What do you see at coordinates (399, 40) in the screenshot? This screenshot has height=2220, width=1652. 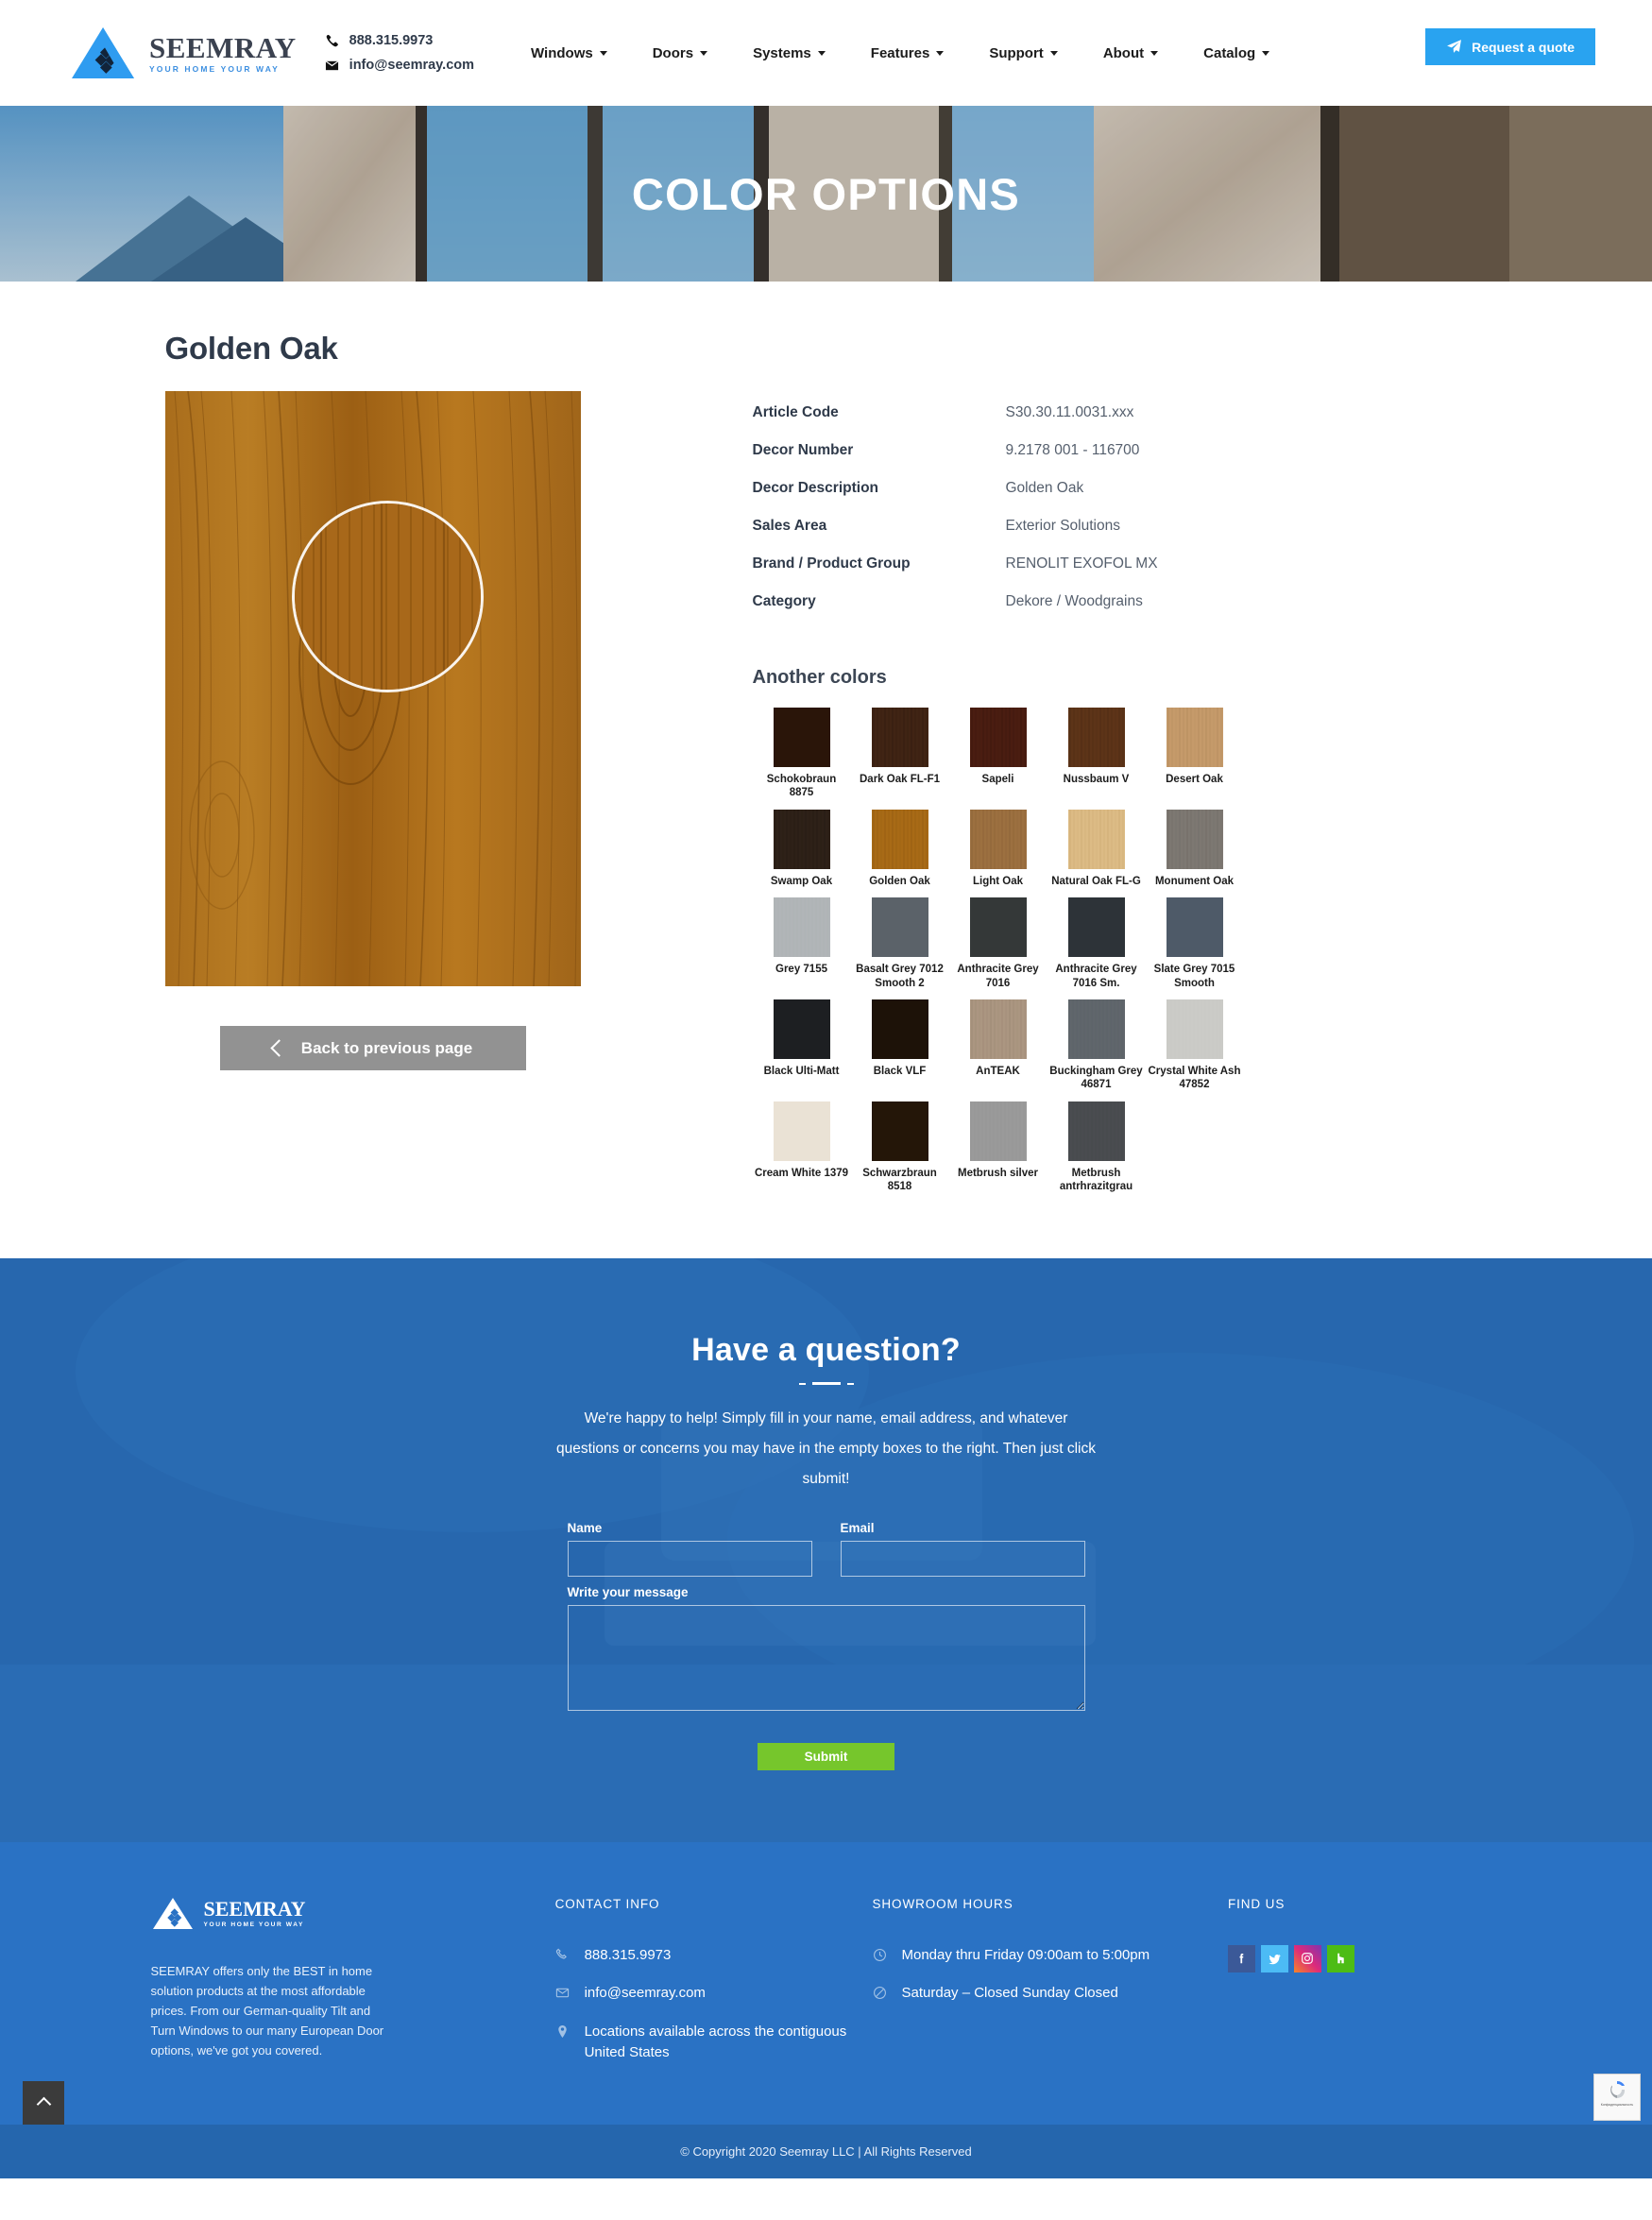 I see `header-phone: 888.315.9973` at bounding box center [399, 40].